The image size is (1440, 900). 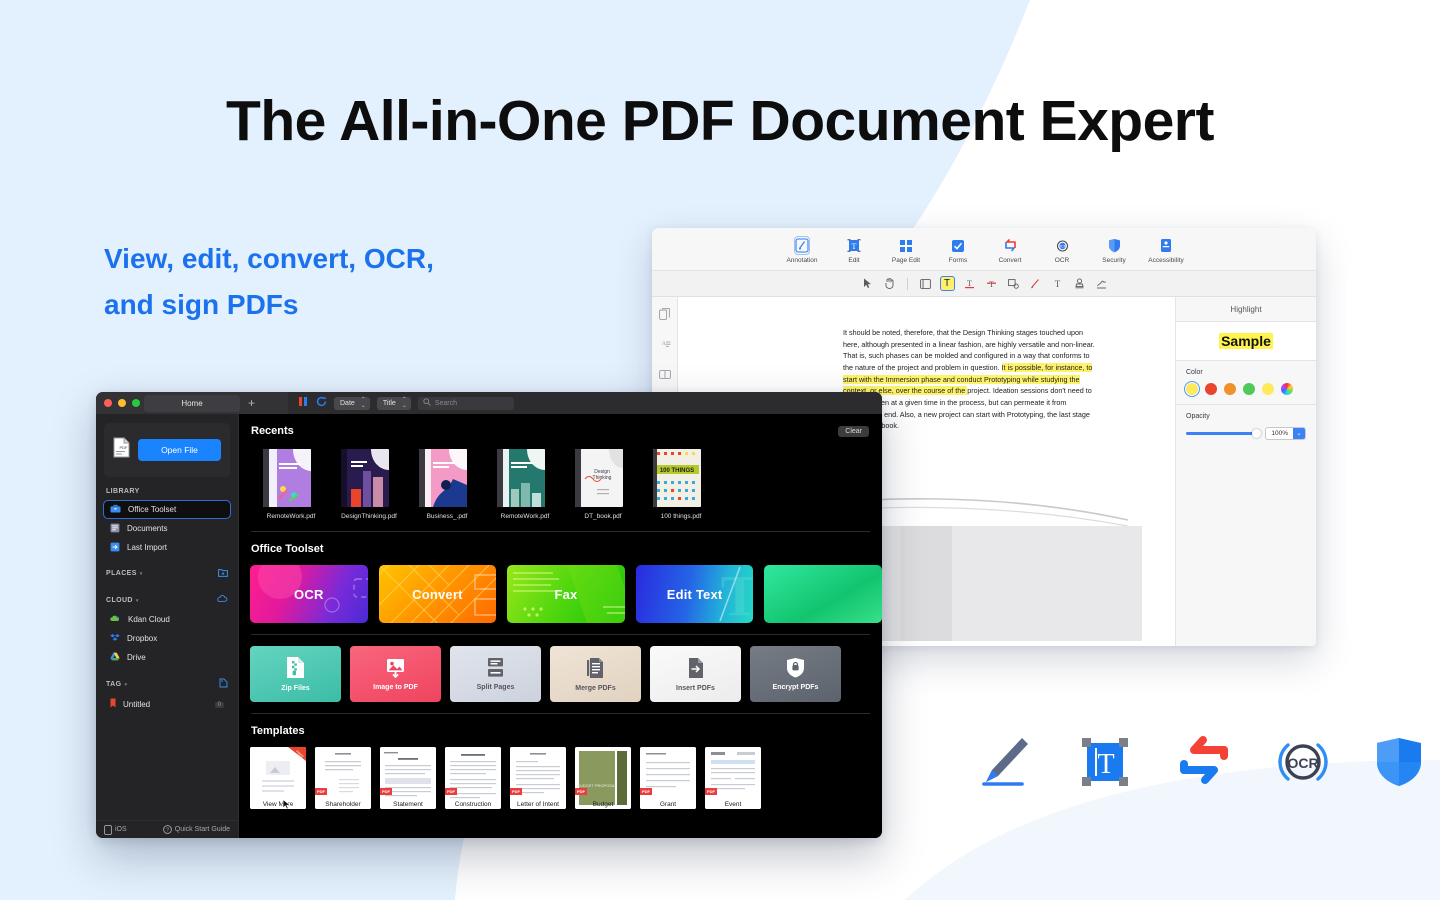 I want to click on file-name: 100 things.pdf, so click(x=681, y=516).